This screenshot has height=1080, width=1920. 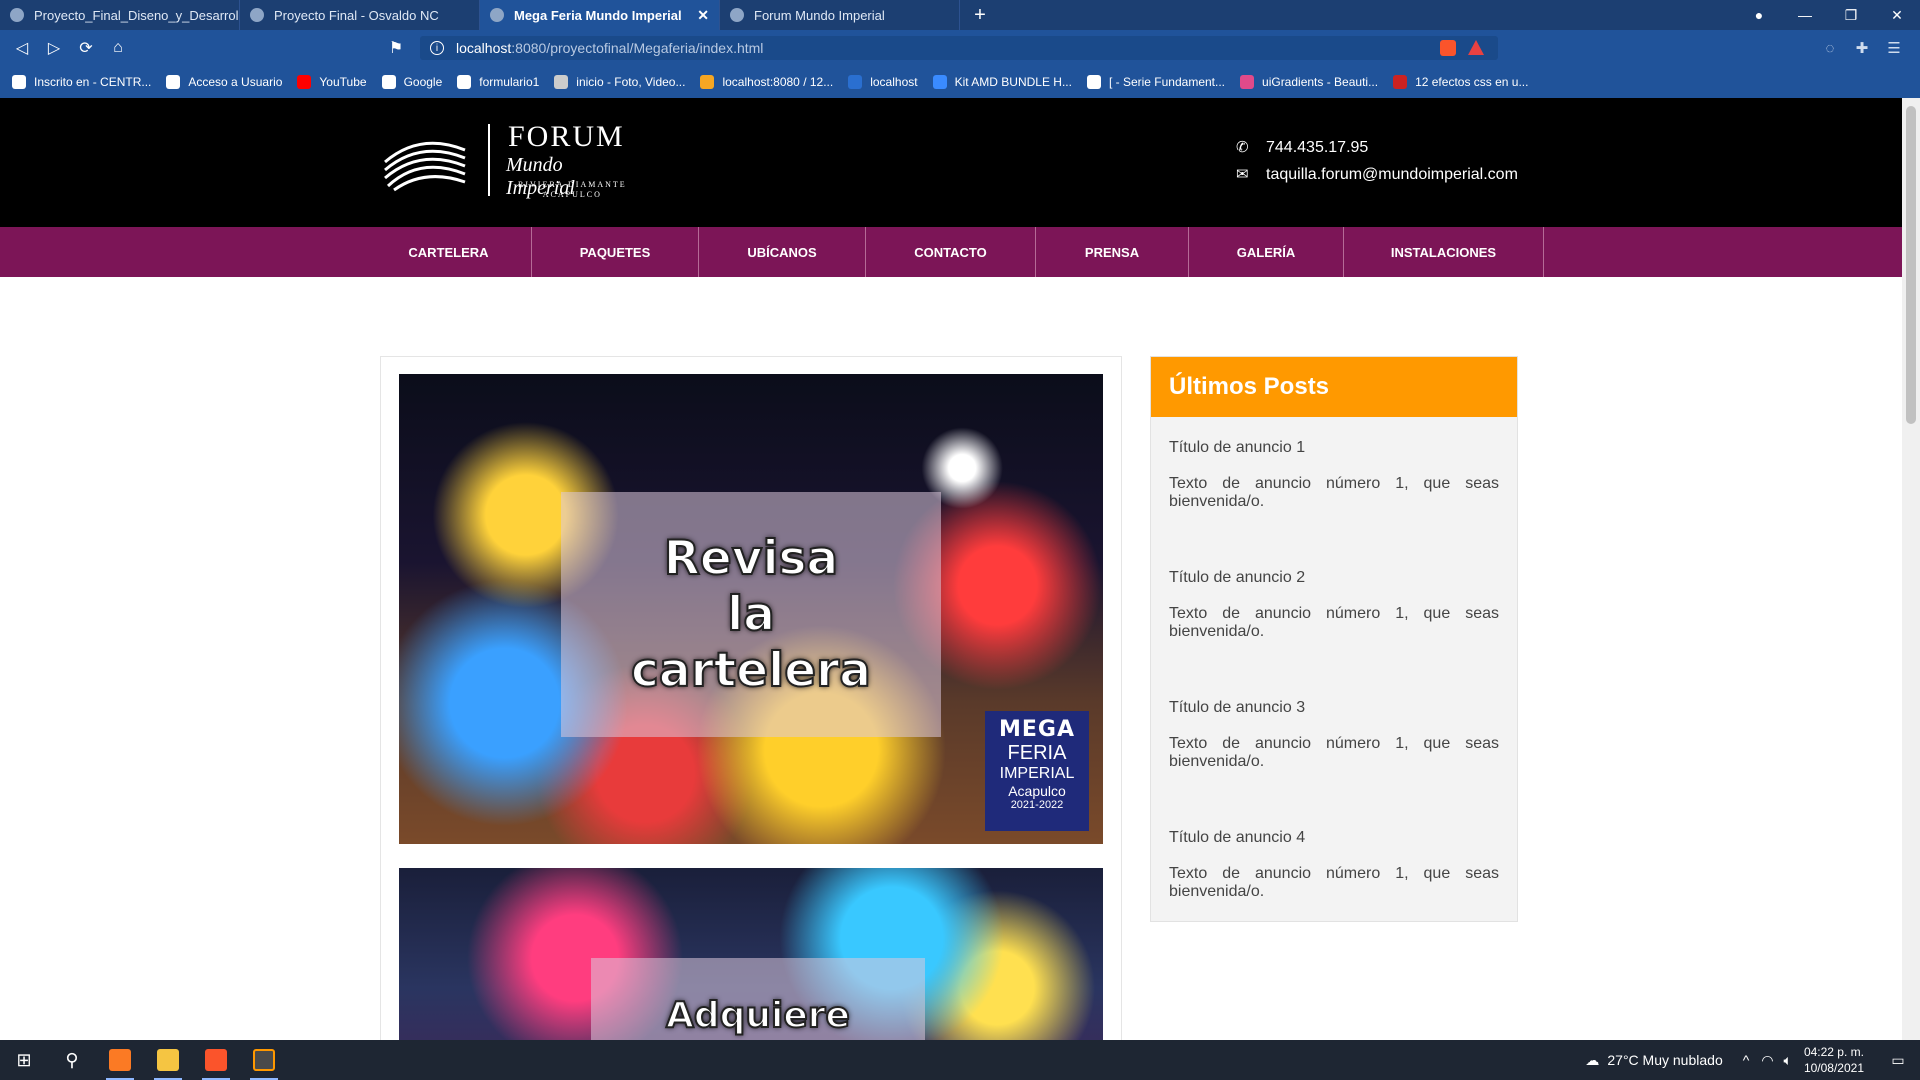 What do you see at coordinates (1759, 15) in the screenshot?
I see `profile-icon: ●` at bounding box center [1759, 15].